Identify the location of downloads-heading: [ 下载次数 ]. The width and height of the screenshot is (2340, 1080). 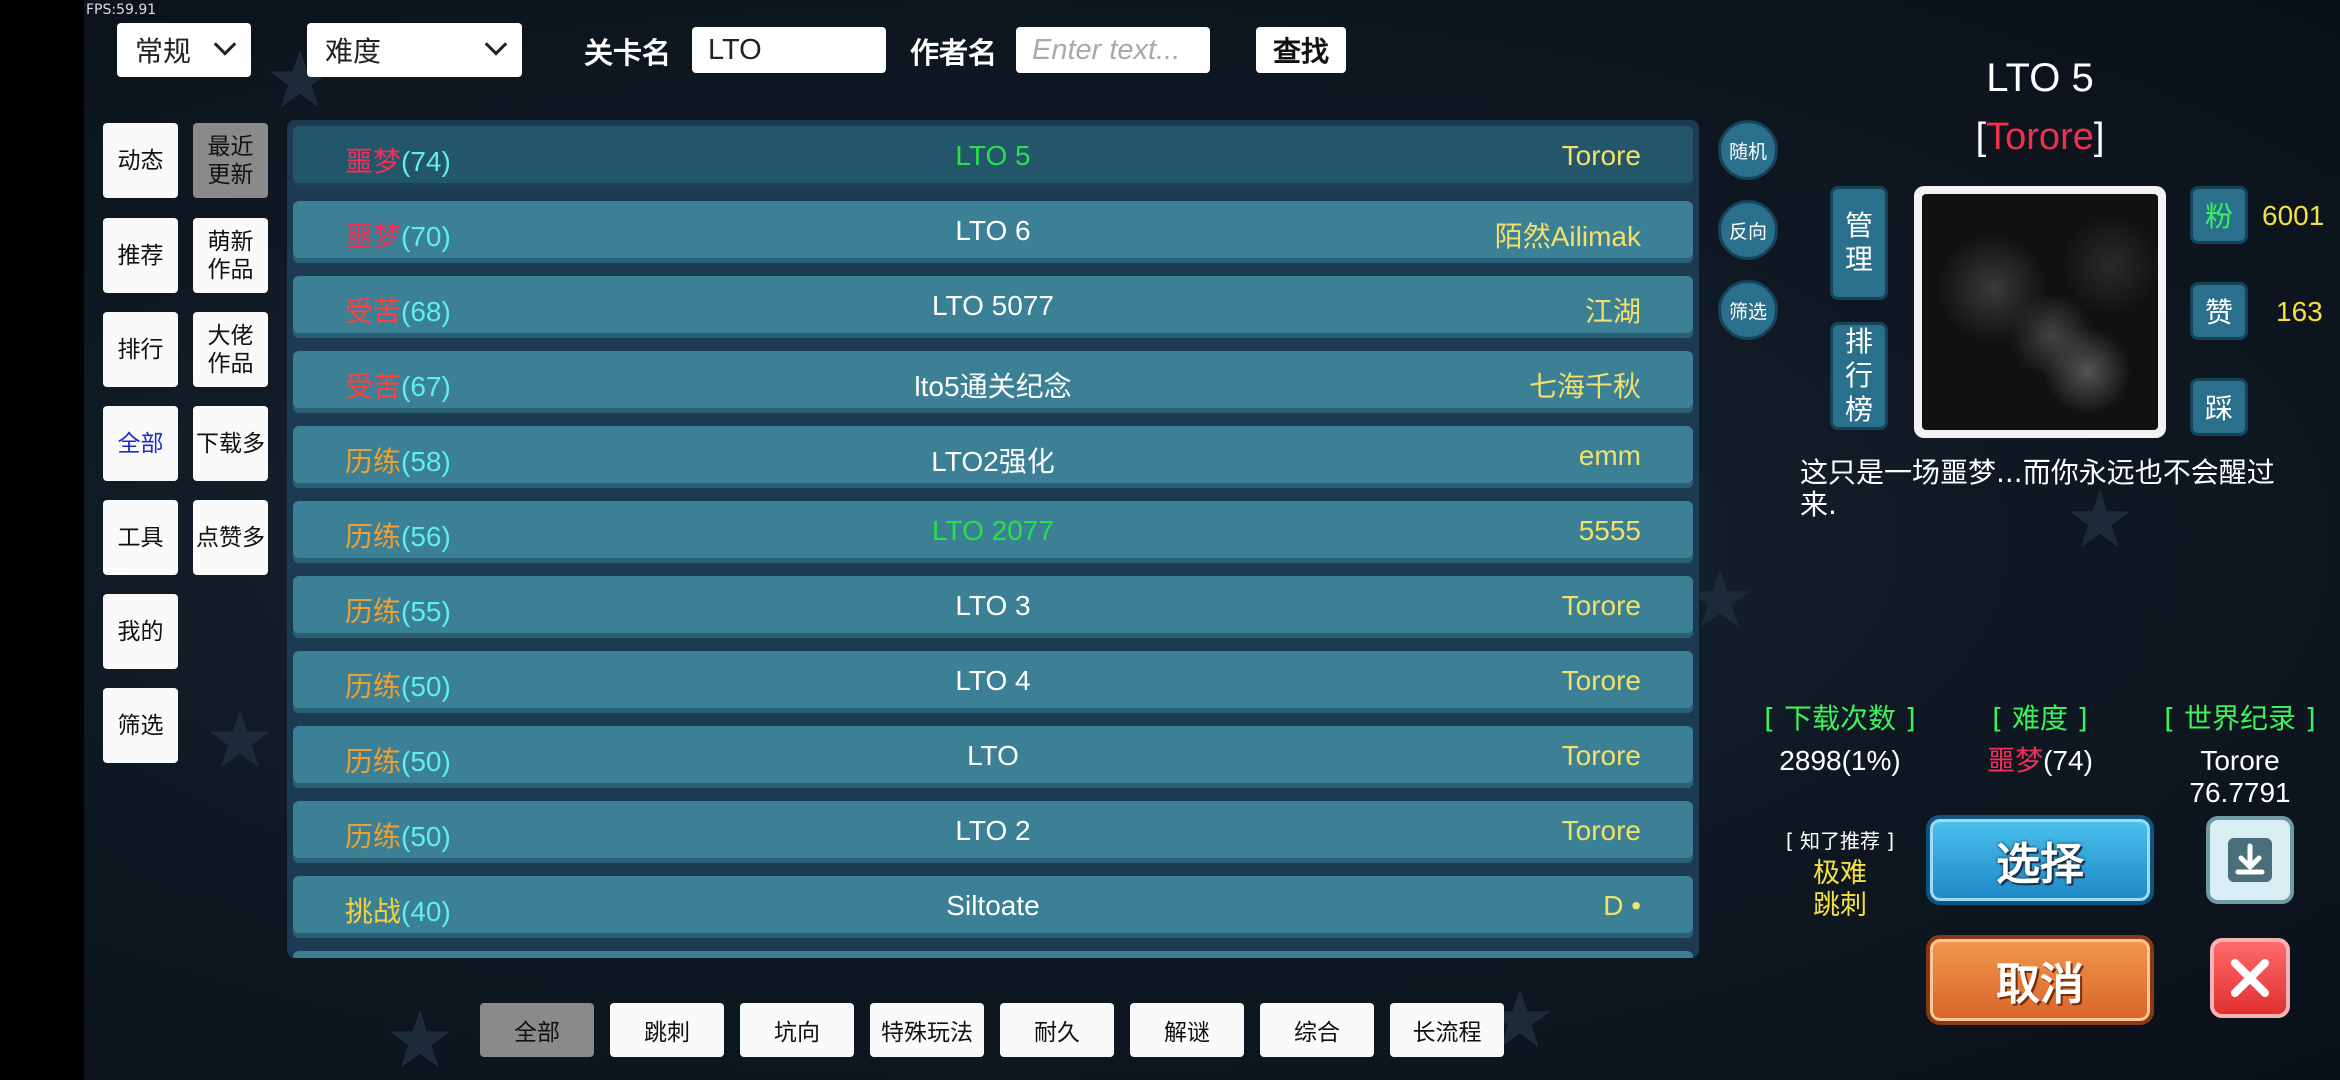
(1840, 718).